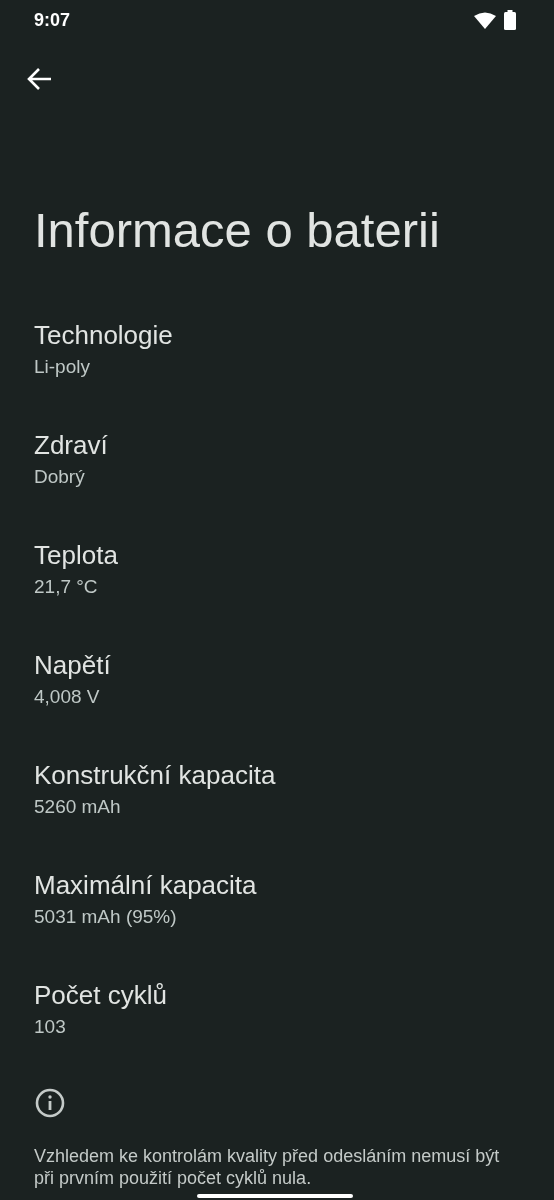 The height and width of the screenshot is (1200, 554). I want to click on item-label: Počet cyklů, so click(100, 995).